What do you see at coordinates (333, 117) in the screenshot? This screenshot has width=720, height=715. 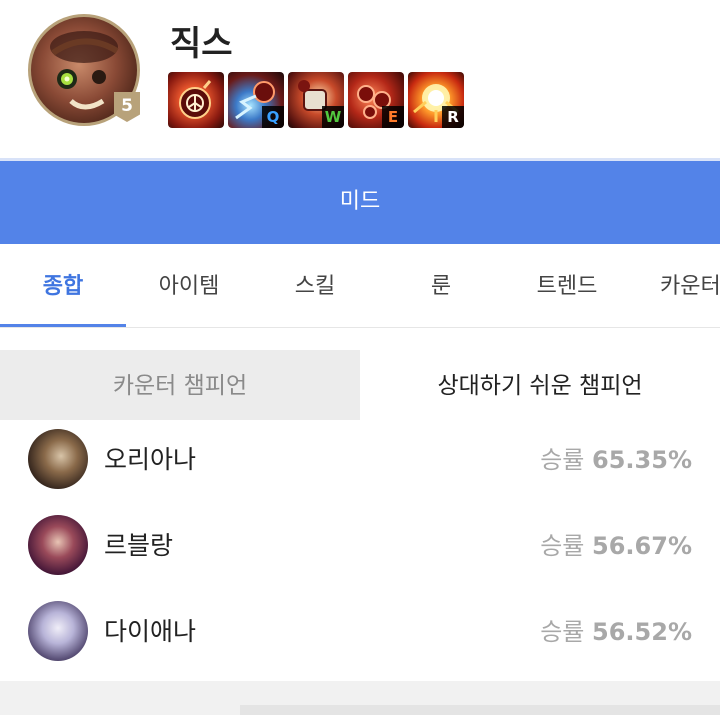 I see `skill-key-w: W` at bounding box center [333, 117].